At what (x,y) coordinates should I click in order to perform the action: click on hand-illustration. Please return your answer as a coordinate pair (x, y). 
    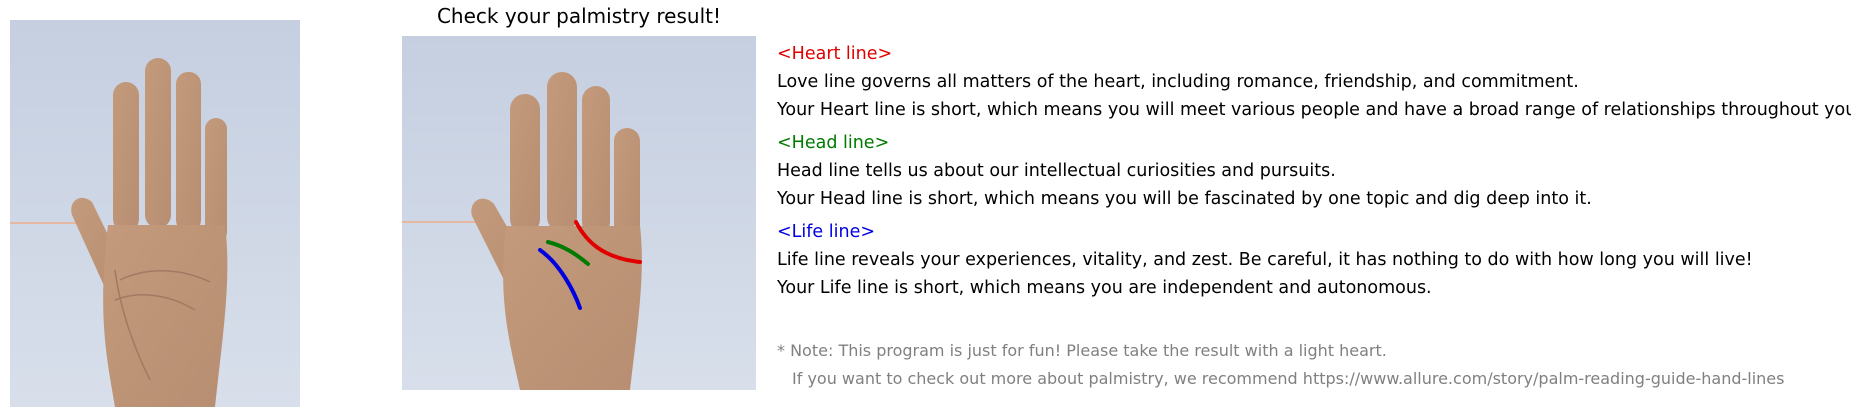
    Looking at the image, I should click on (155, 213).